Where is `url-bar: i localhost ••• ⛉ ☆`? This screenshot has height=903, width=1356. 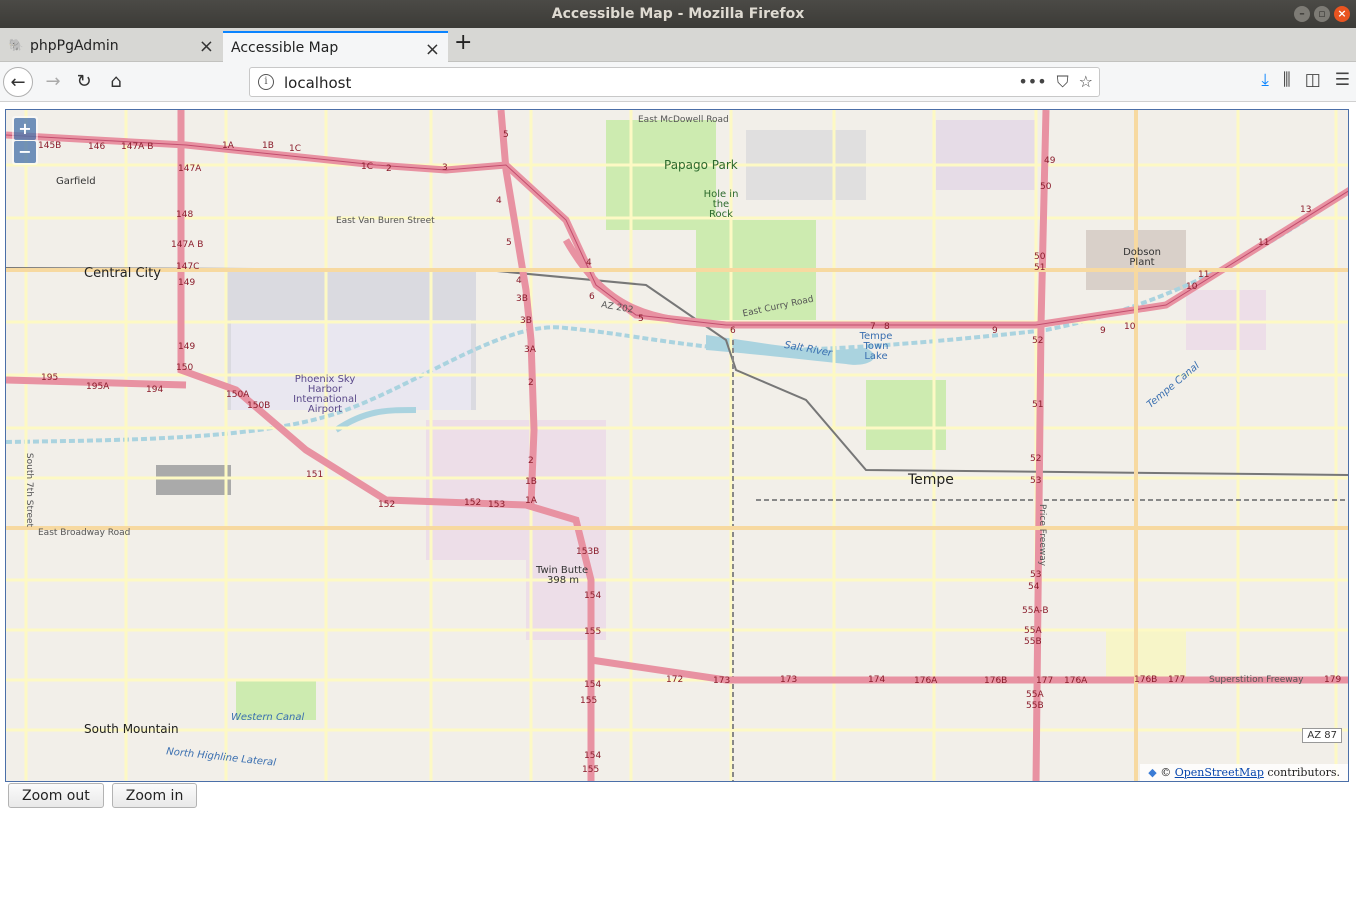 url-bar: i localhost ••• ⛉ ☆ is located at coordinates (674, 82).